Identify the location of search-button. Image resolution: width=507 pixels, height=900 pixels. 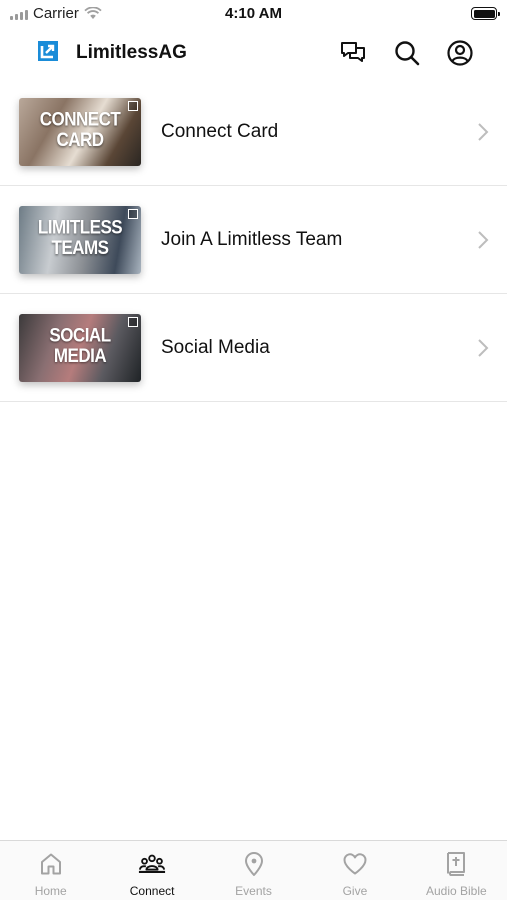
(407, 53).